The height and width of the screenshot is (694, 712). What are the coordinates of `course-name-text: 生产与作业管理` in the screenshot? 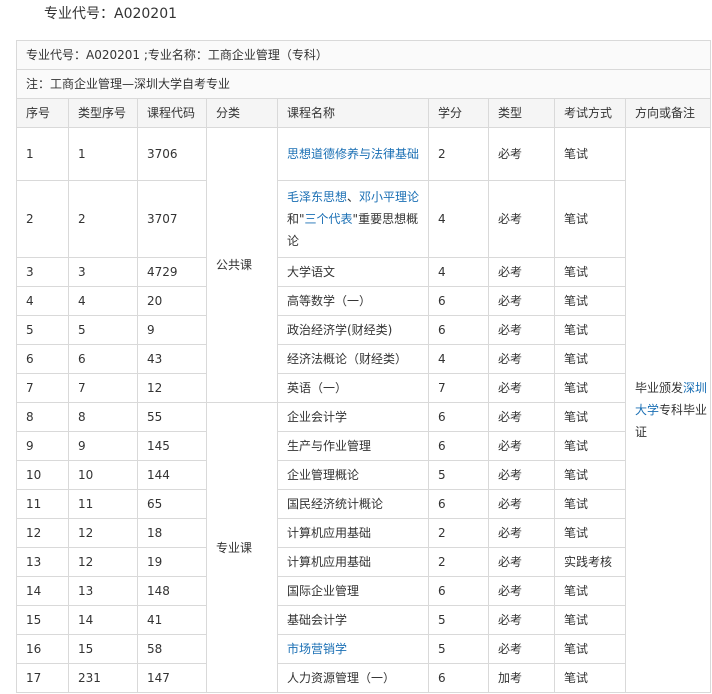 It's located at (329, 446).